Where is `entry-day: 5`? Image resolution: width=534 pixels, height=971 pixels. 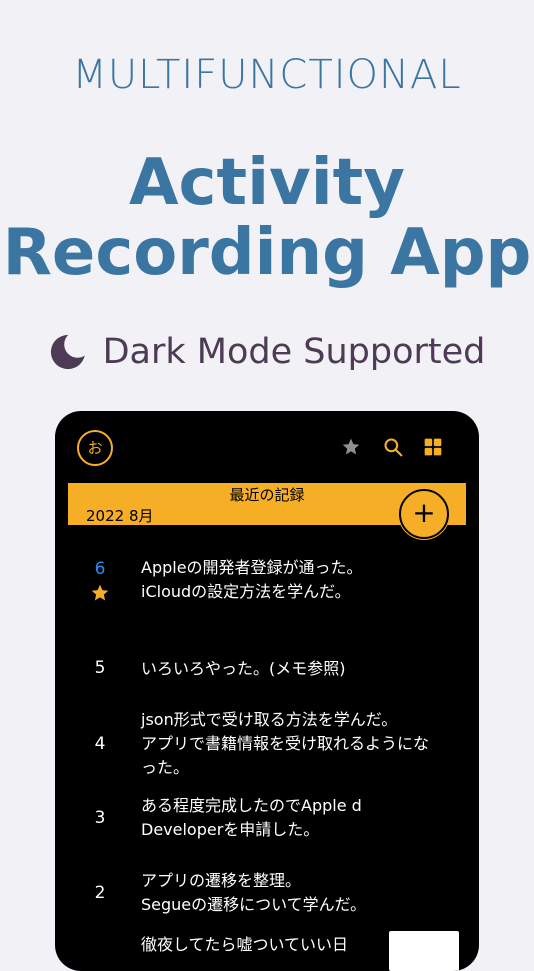 entry-day: 5 is located at coordinates (100, 668).